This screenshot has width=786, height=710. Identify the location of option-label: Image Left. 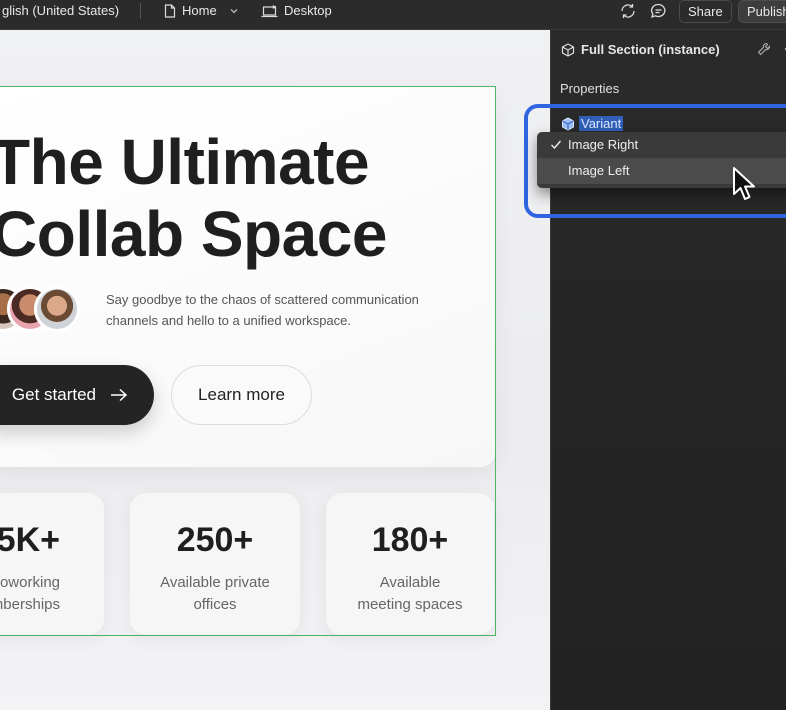
(599, 170).